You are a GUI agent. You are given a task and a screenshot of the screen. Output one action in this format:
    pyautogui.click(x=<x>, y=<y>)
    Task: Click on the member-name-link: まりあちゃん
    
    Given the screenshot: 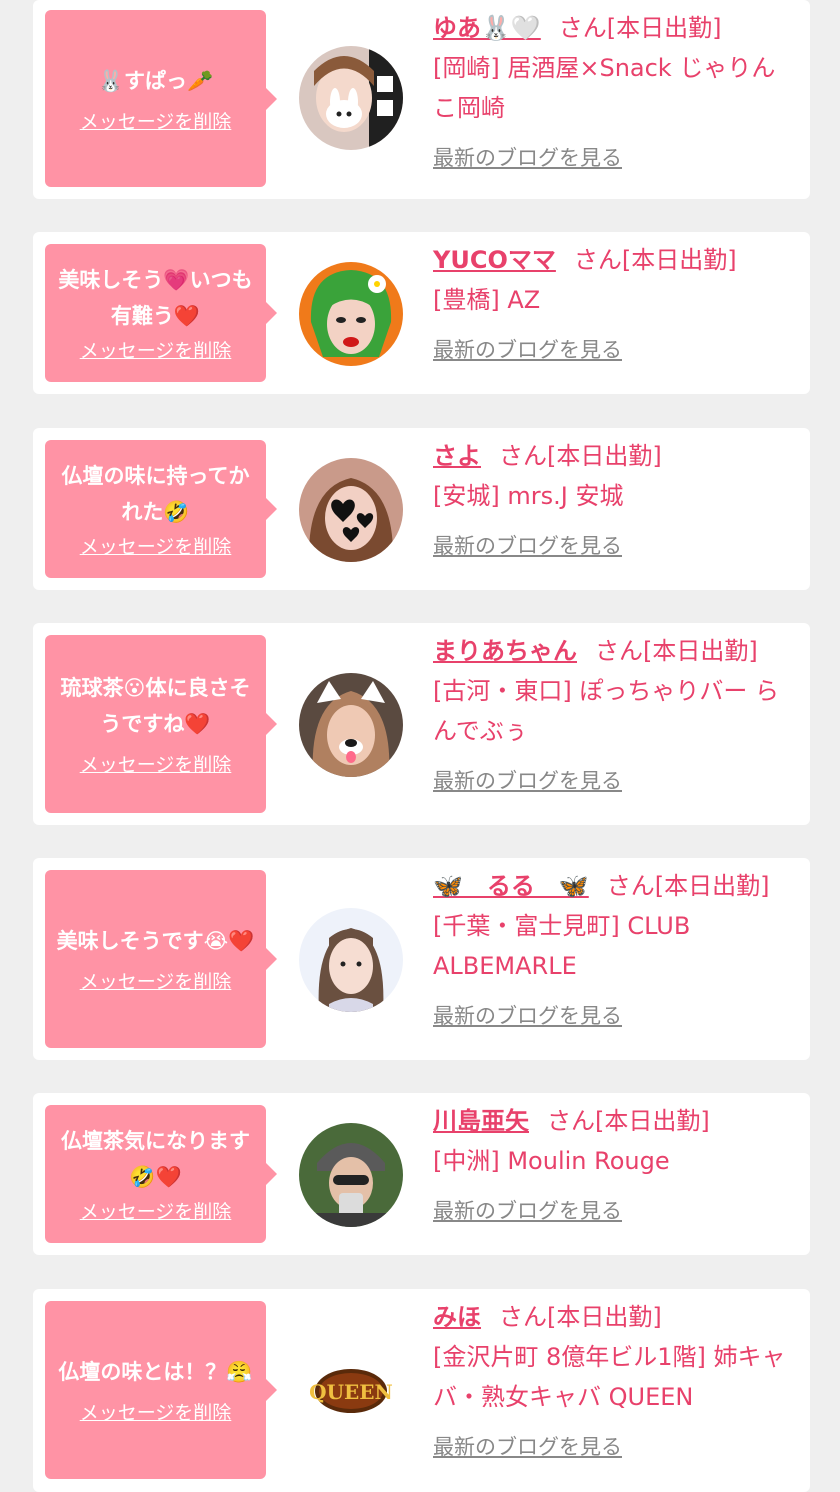 What is the action you would take?
    pyautogui.click(x=505, y=651)
    